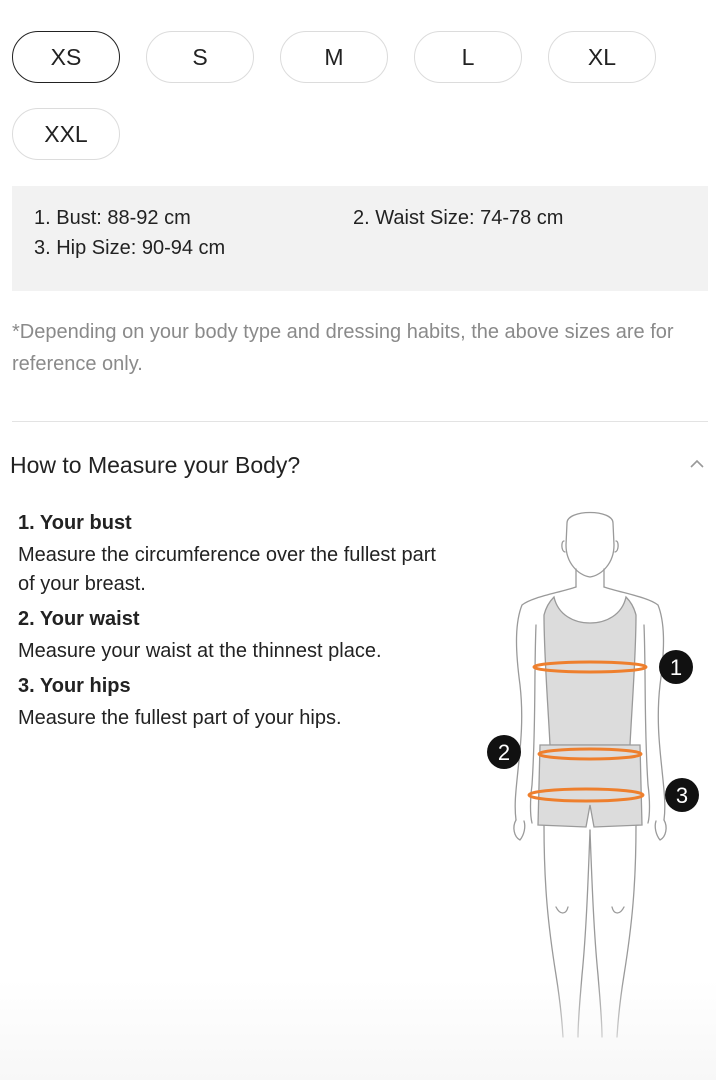 This screenshot has width=716, height=1080. I want to click on size-option-m: M, so click(334, 57).